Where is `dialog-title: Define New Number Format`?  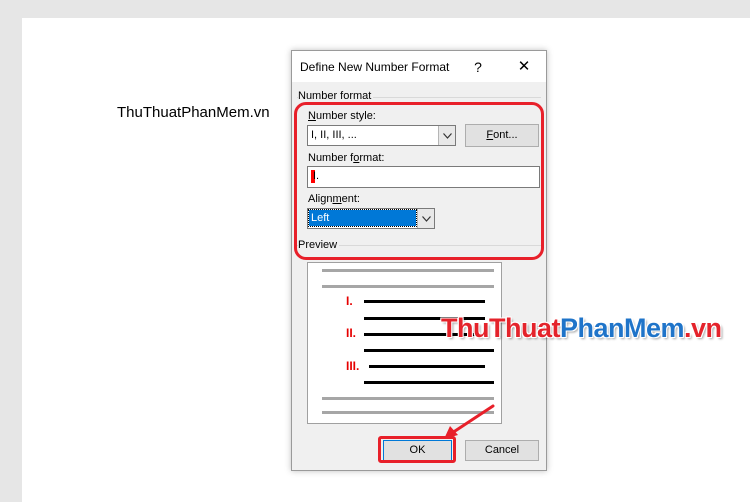 dialog-title: Define New Number Format is located at coordinates (375, 67).